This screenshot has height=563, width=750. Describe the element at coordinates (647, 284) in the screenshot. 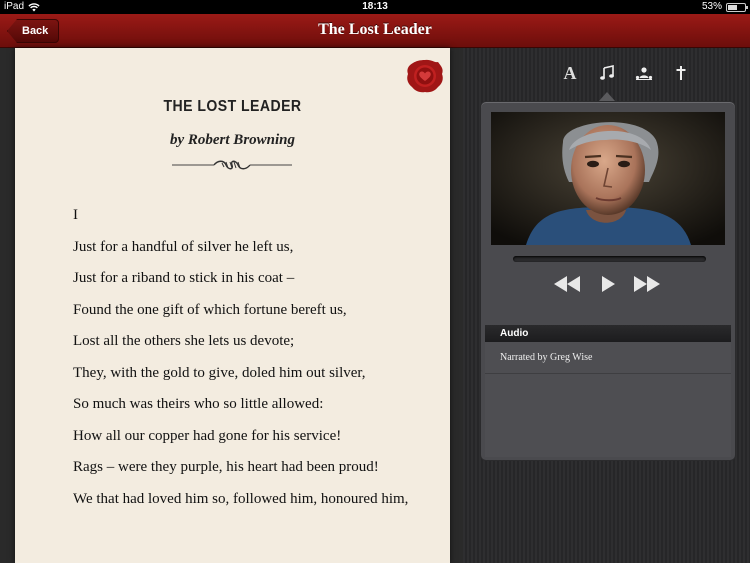

I see `fast-forward-icon` at that location.